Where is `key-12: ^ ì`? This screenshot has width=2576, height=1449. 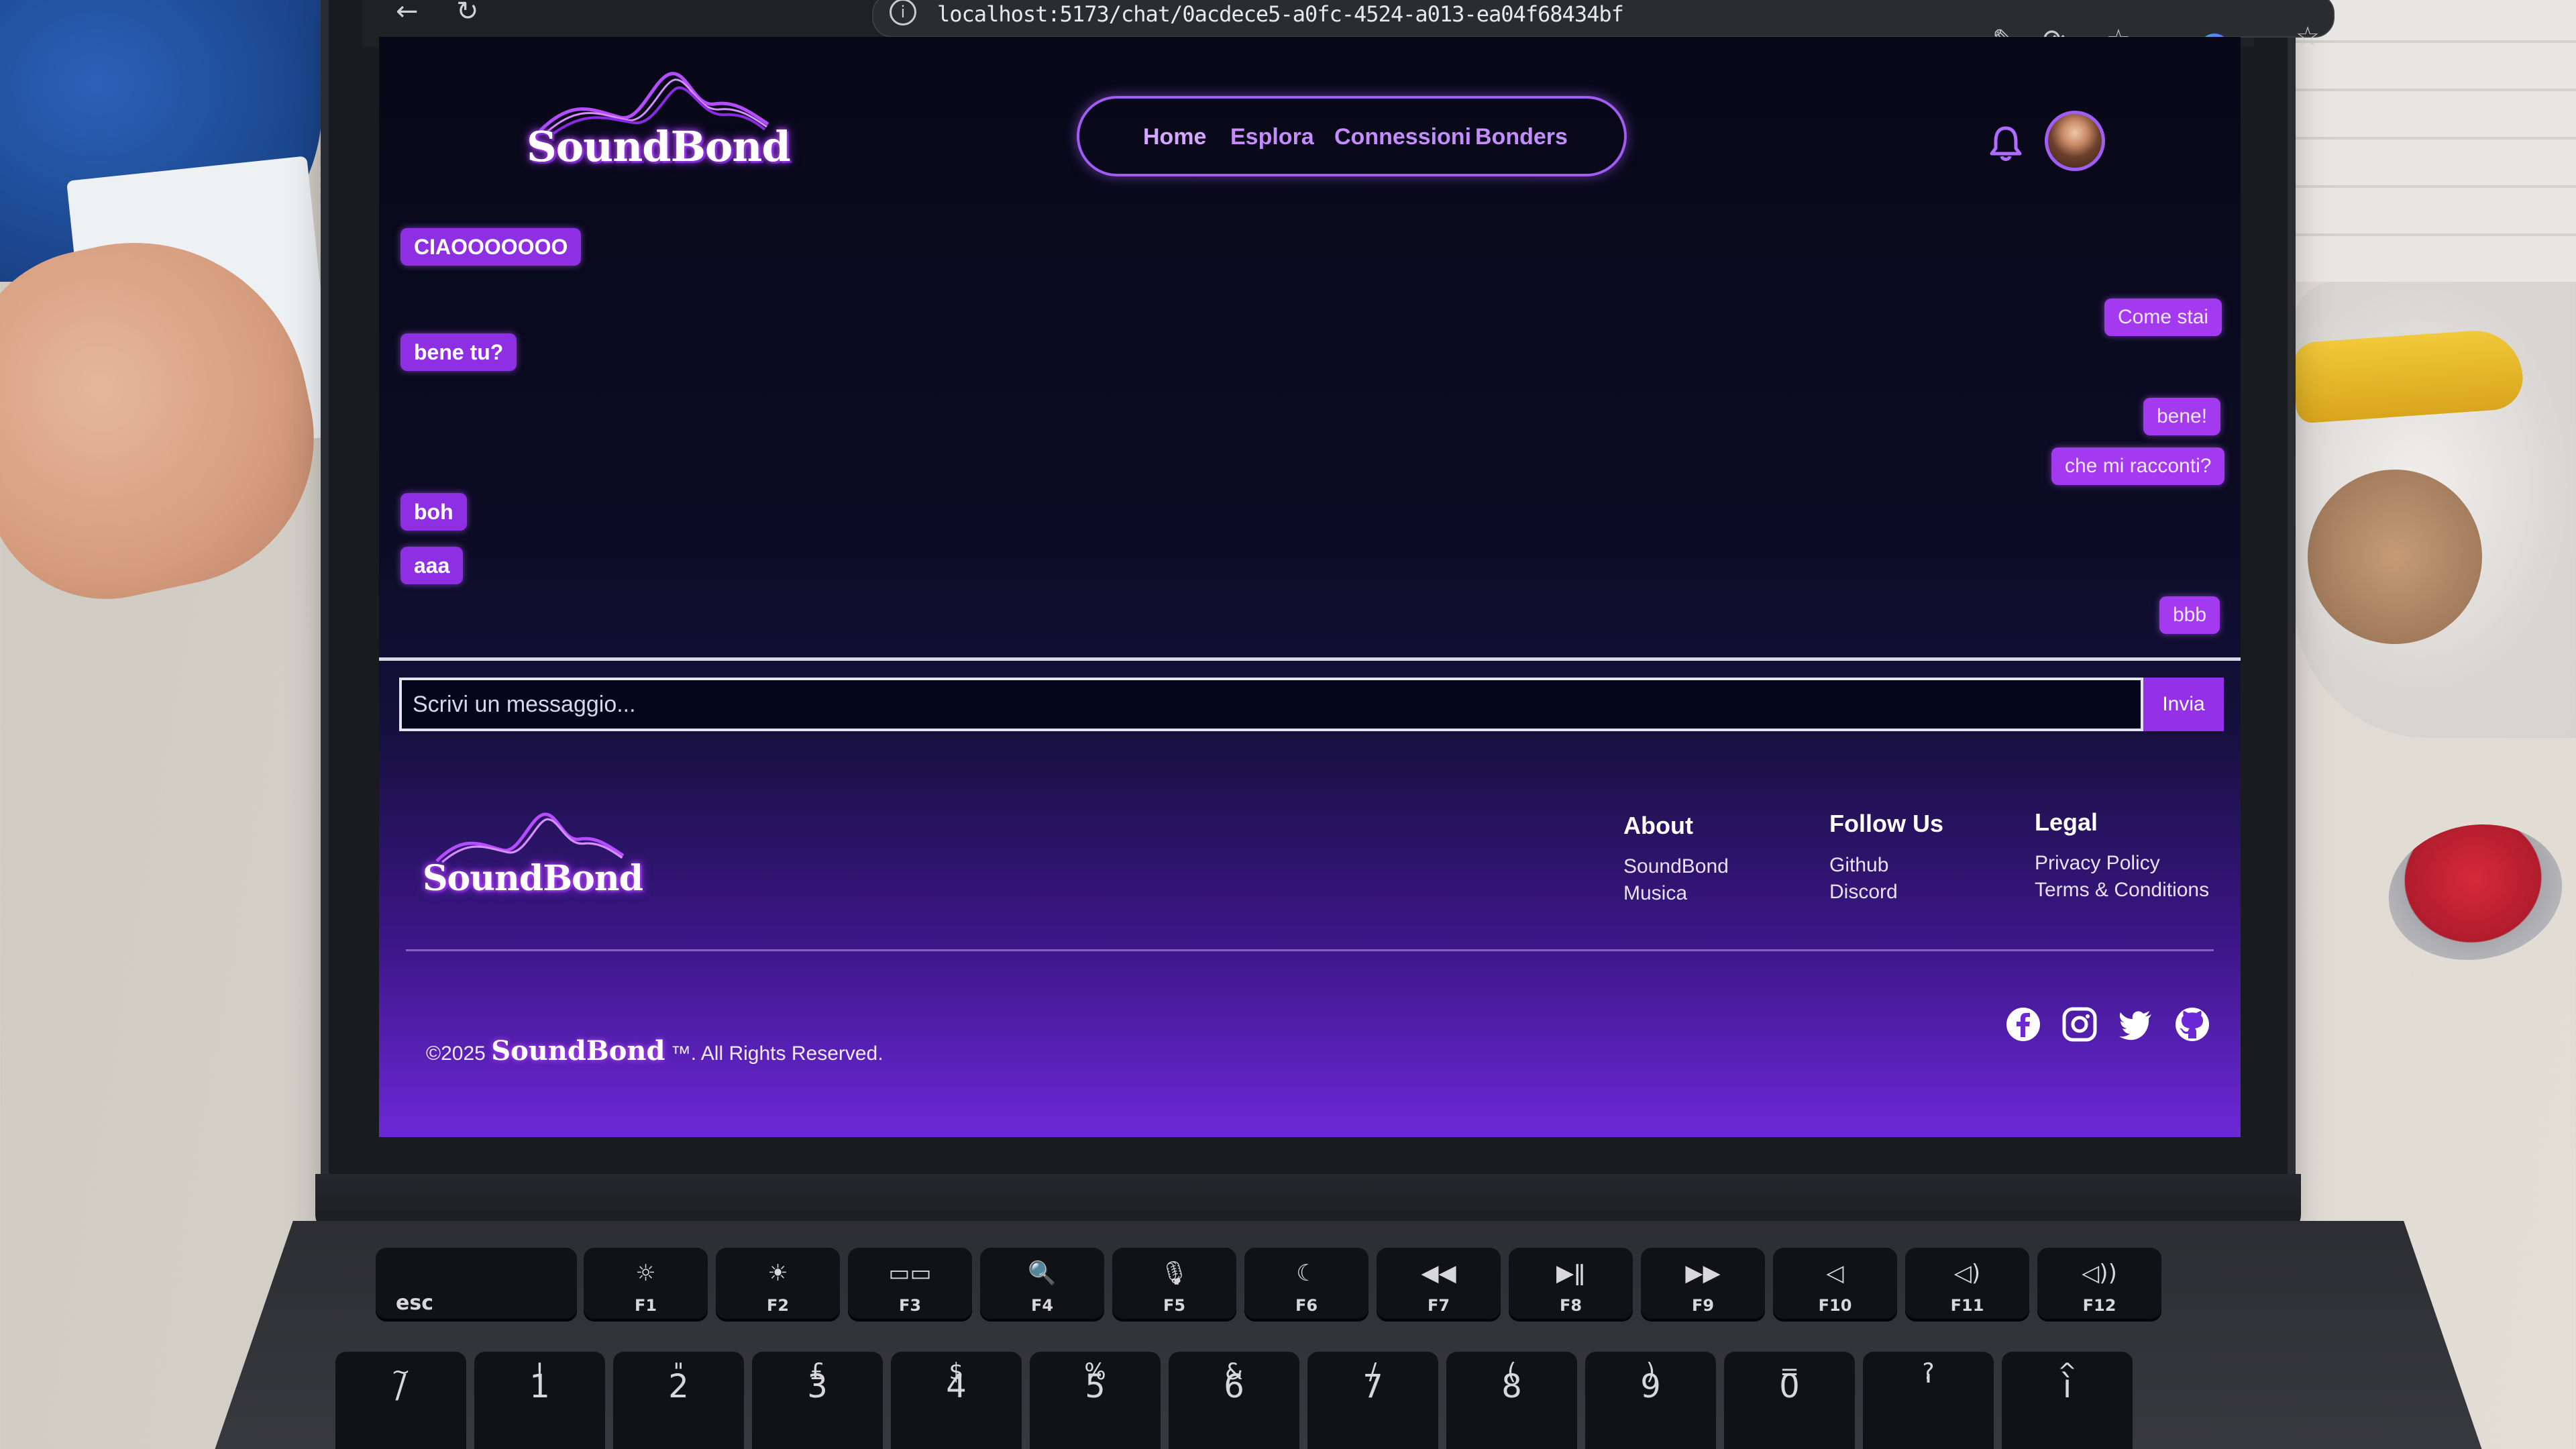 key-12: ^ ì is located at coordinates (2067, 1400).